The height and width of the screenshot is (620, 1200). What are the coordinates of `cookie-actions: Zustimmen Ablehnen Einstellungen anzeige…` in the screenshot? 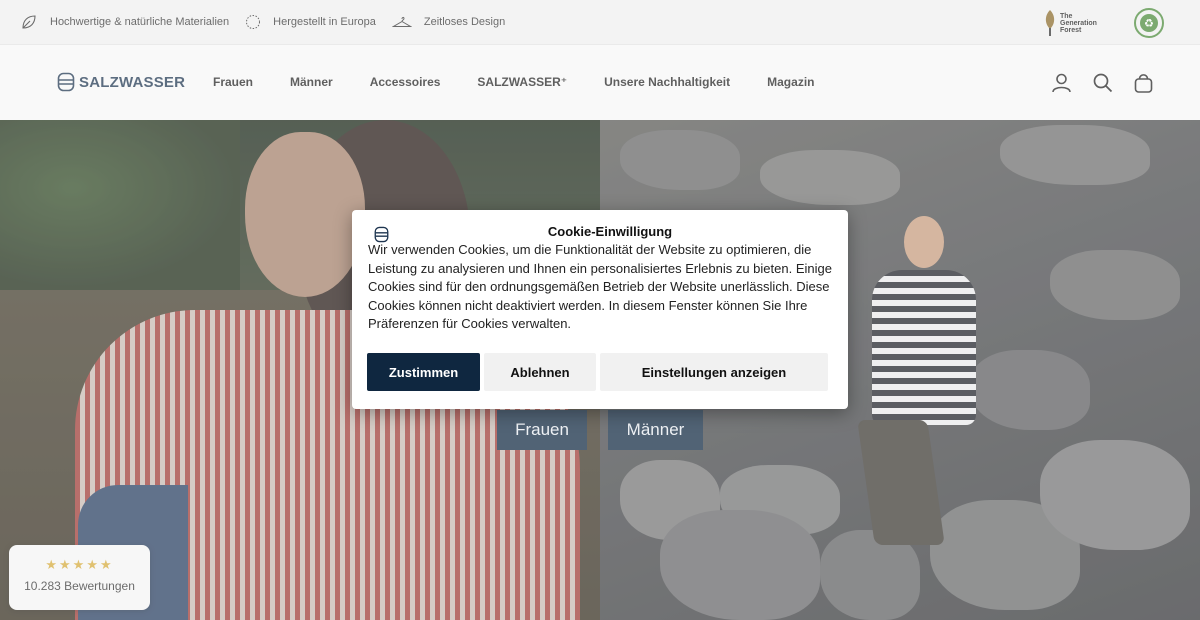 It's located at (597, 372).